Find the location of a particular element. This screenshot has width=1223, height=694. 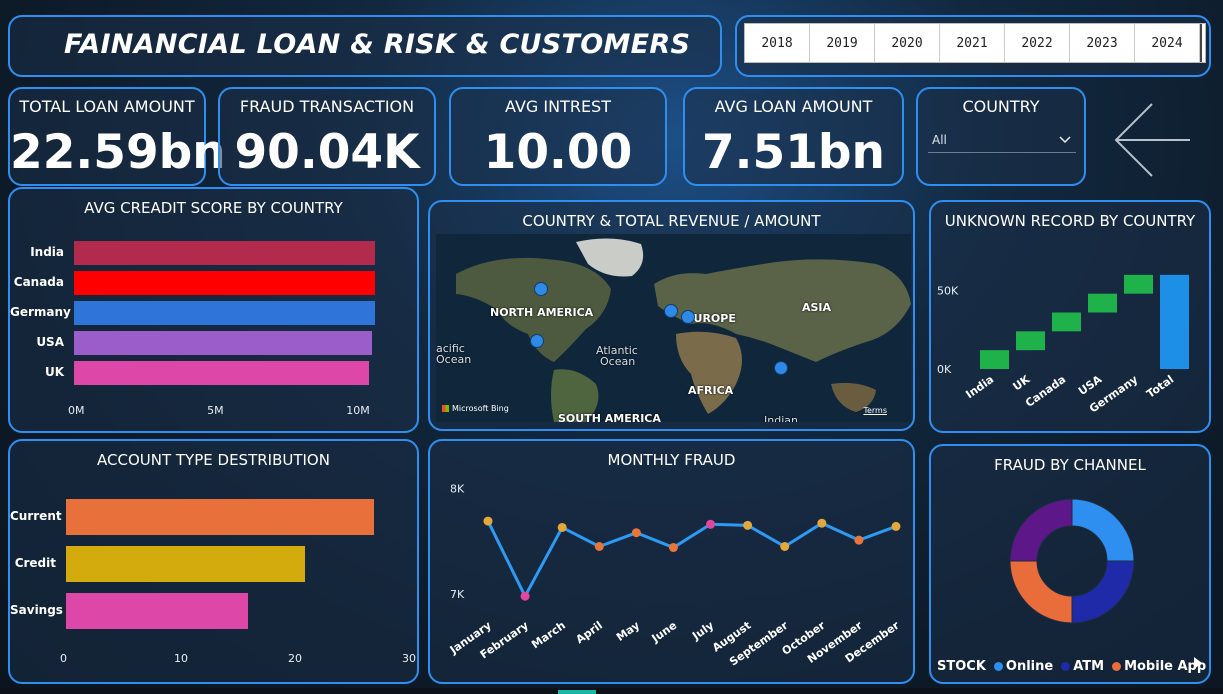

axis-tick-label: 0 is located at coordinates (63, 658).